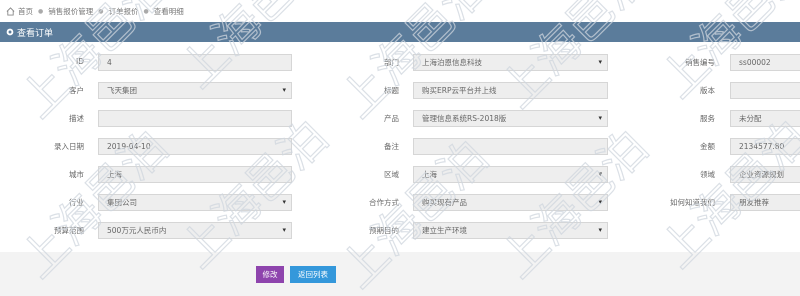 Image resolution: width=800 pixels, height=296 pixels. What do you see at coordinates (124, 11) in the screenshot?
I see `breadcrumb-order-quote: 订单报价` at bounding box center [124, 11].